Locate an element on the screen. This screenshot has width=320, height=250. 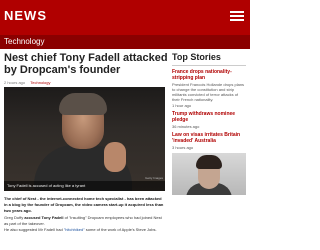
paragraph-link: accused Tony Fadell is located at coordinates (43, 217).